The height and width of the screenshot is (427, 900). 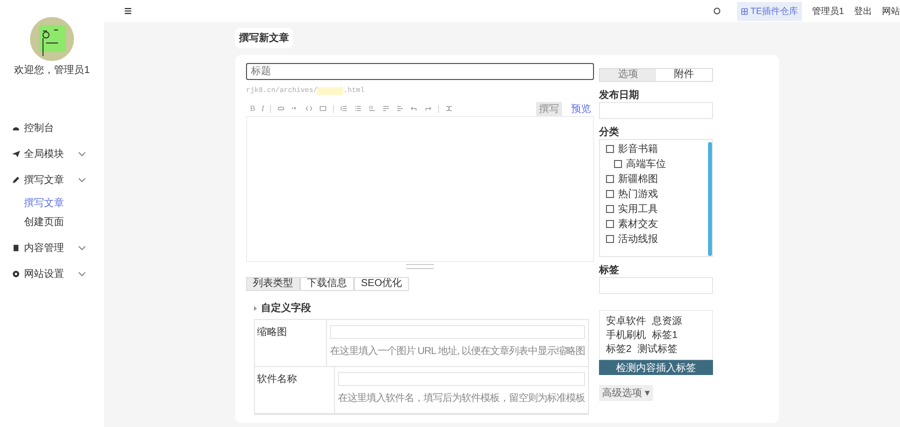 I want to click on slug-field, so click(x=330, y=90).